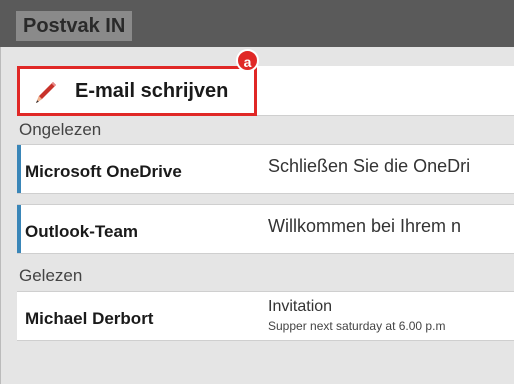  Describe the element at coordinates (60, 129) in the screenshot. I see `section-unread: Ongelezen` at that location.